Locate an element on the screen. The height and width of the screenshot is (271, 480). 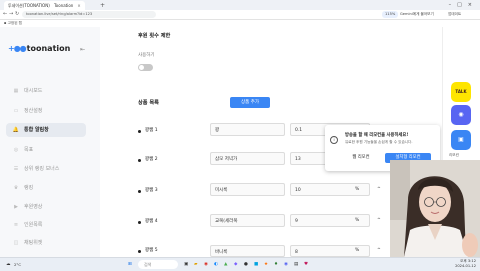
collapse-sidebar-icon: ⇤ is located at coordinates (82, 49).